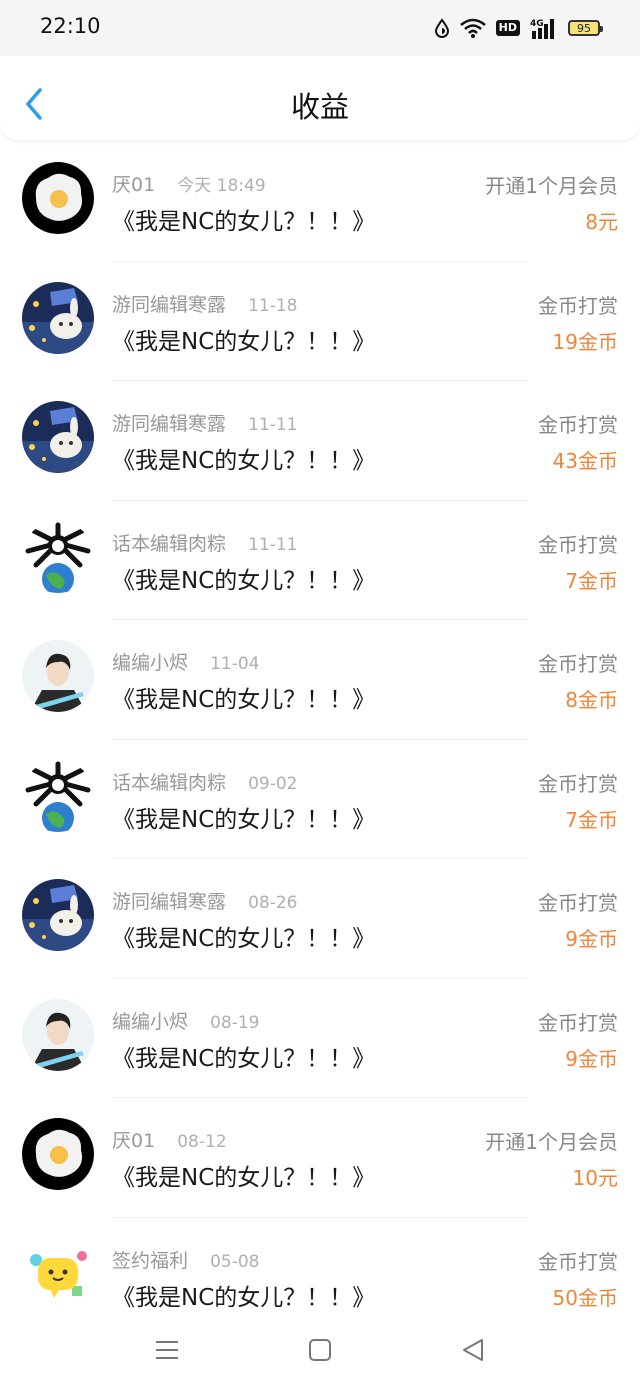 This screenshot has width=640, height=1387. I want to click on row-meta: 编编小烬 08-19, so click(185, 1020).